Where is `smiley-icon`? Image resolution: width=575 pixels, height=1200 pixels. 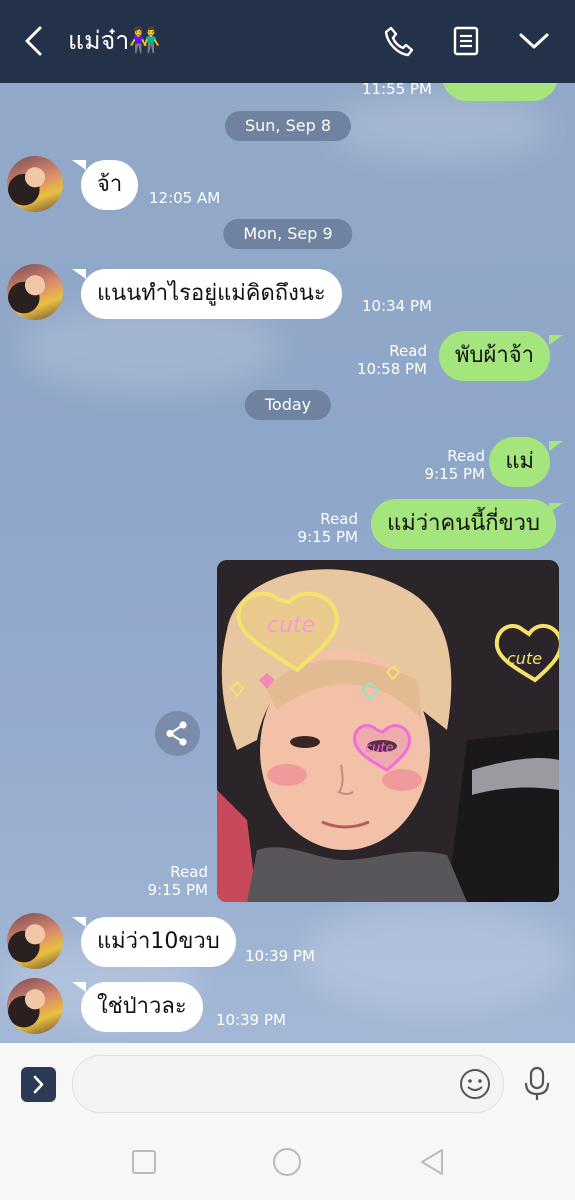 smiley-icon is located at coordinates (475, 1084).